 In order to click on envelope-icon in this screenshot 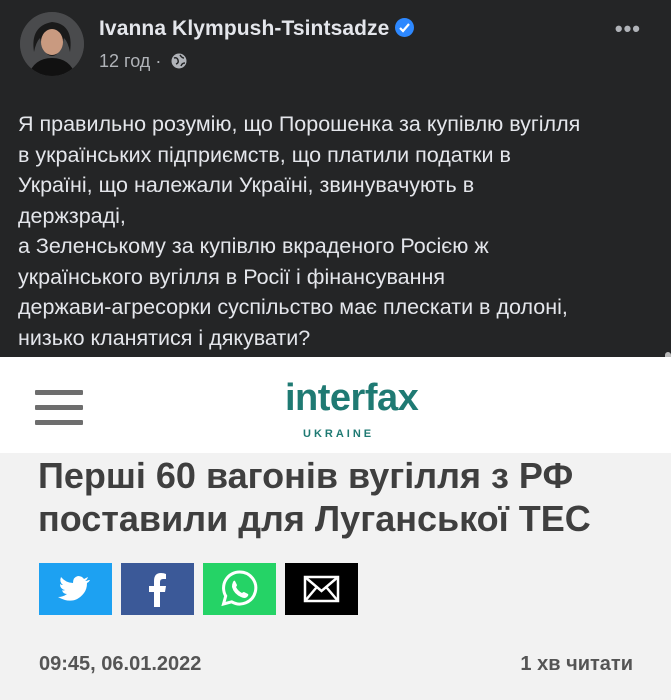, I will do `click(321, 589)`.